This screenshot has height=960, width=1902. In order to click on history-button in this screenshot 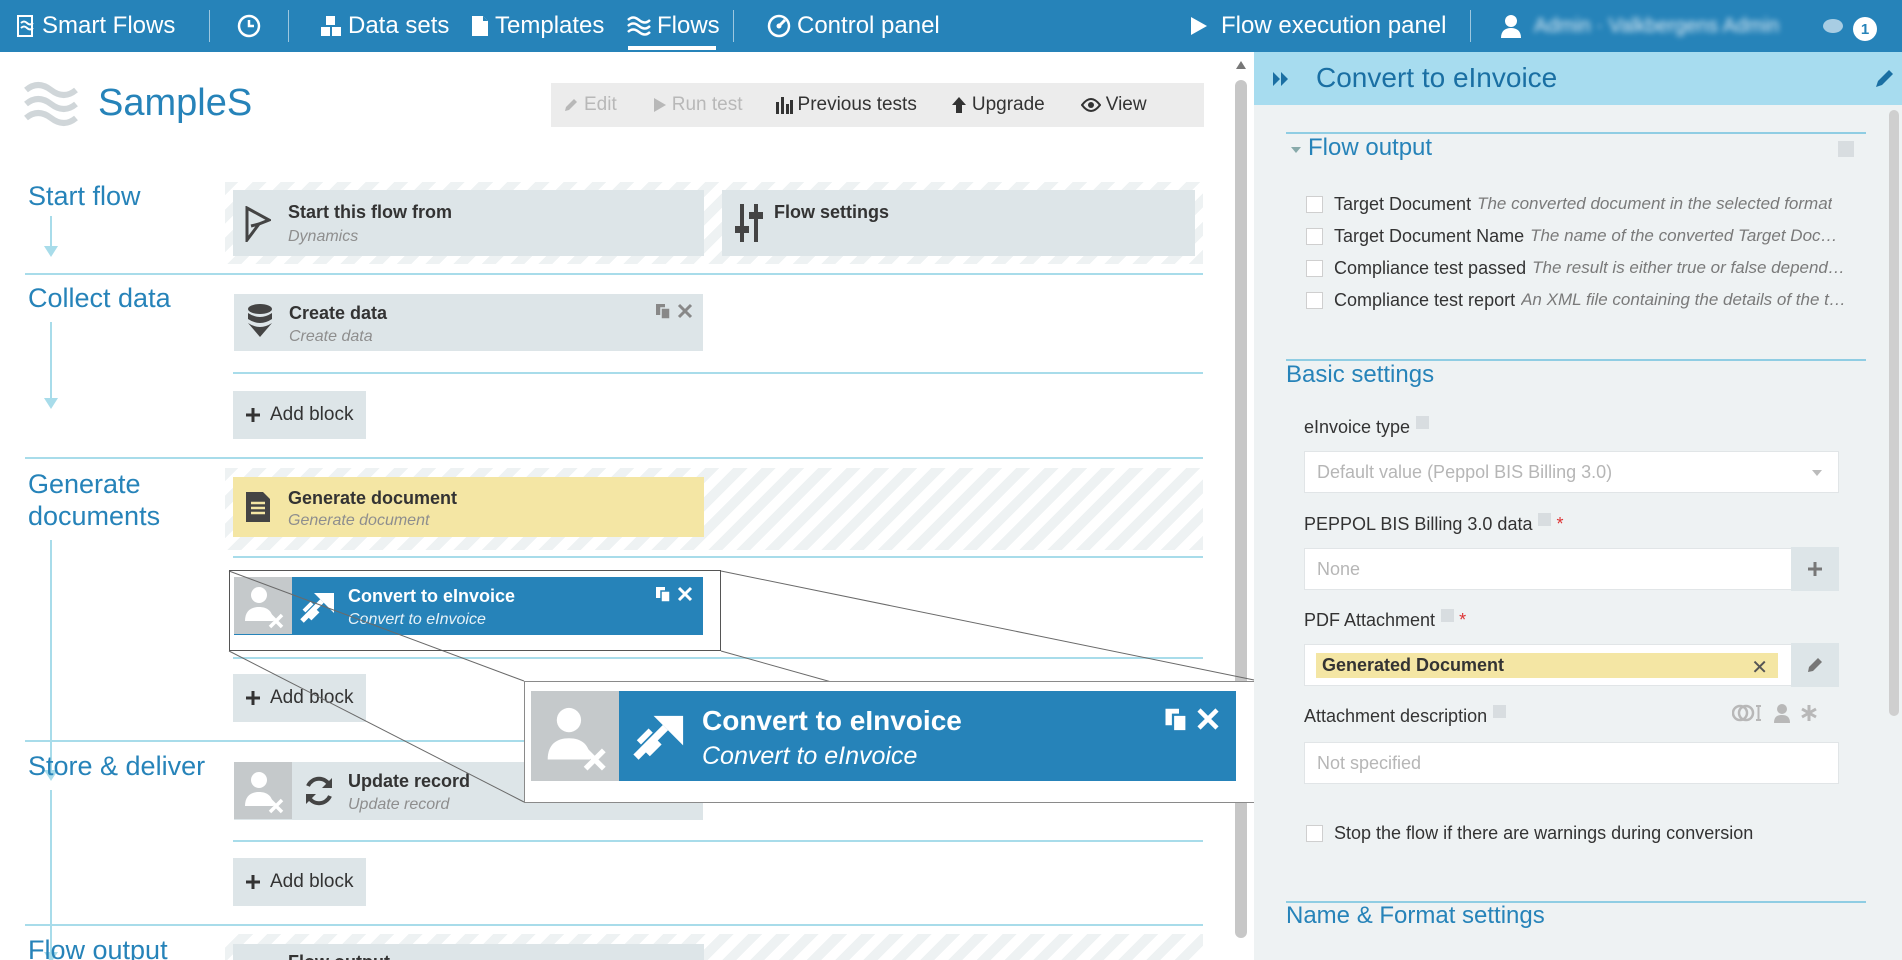, I will do `click(252, 26)`.